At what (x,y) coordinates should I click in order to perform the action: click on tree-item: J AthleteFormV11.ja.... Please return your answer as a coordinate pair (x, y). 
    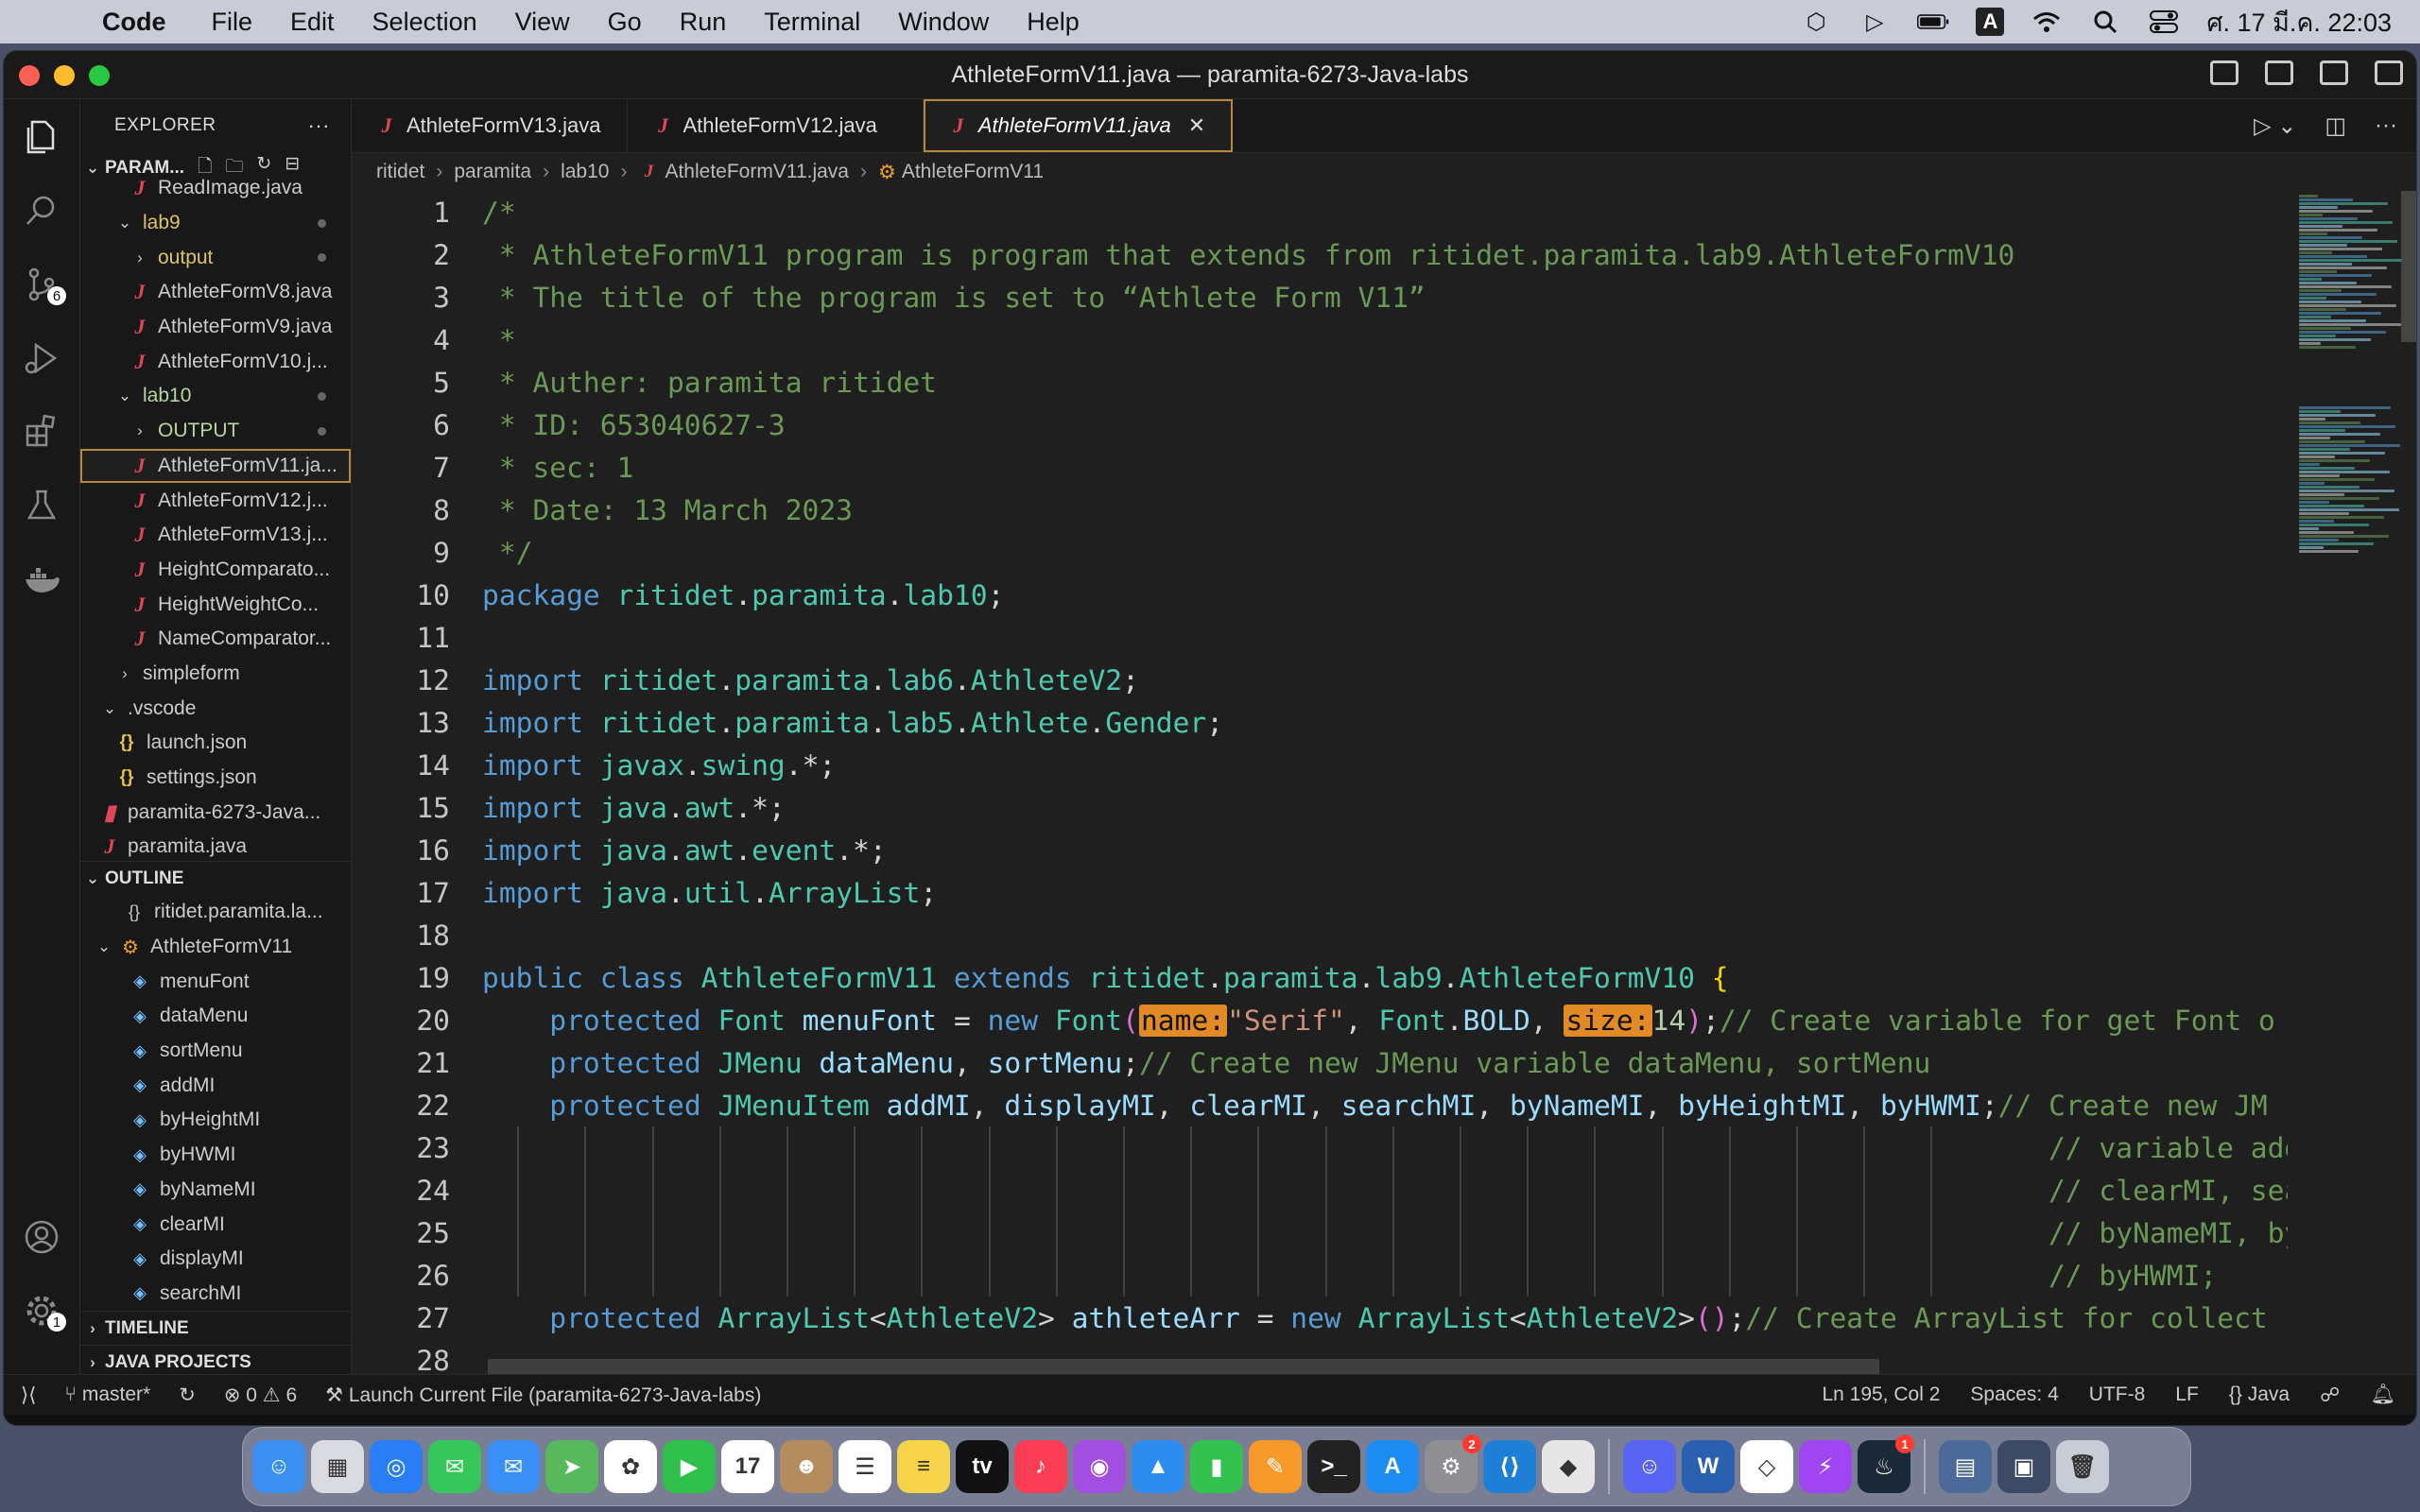
    Looking at the image, I should click on (215, 466).